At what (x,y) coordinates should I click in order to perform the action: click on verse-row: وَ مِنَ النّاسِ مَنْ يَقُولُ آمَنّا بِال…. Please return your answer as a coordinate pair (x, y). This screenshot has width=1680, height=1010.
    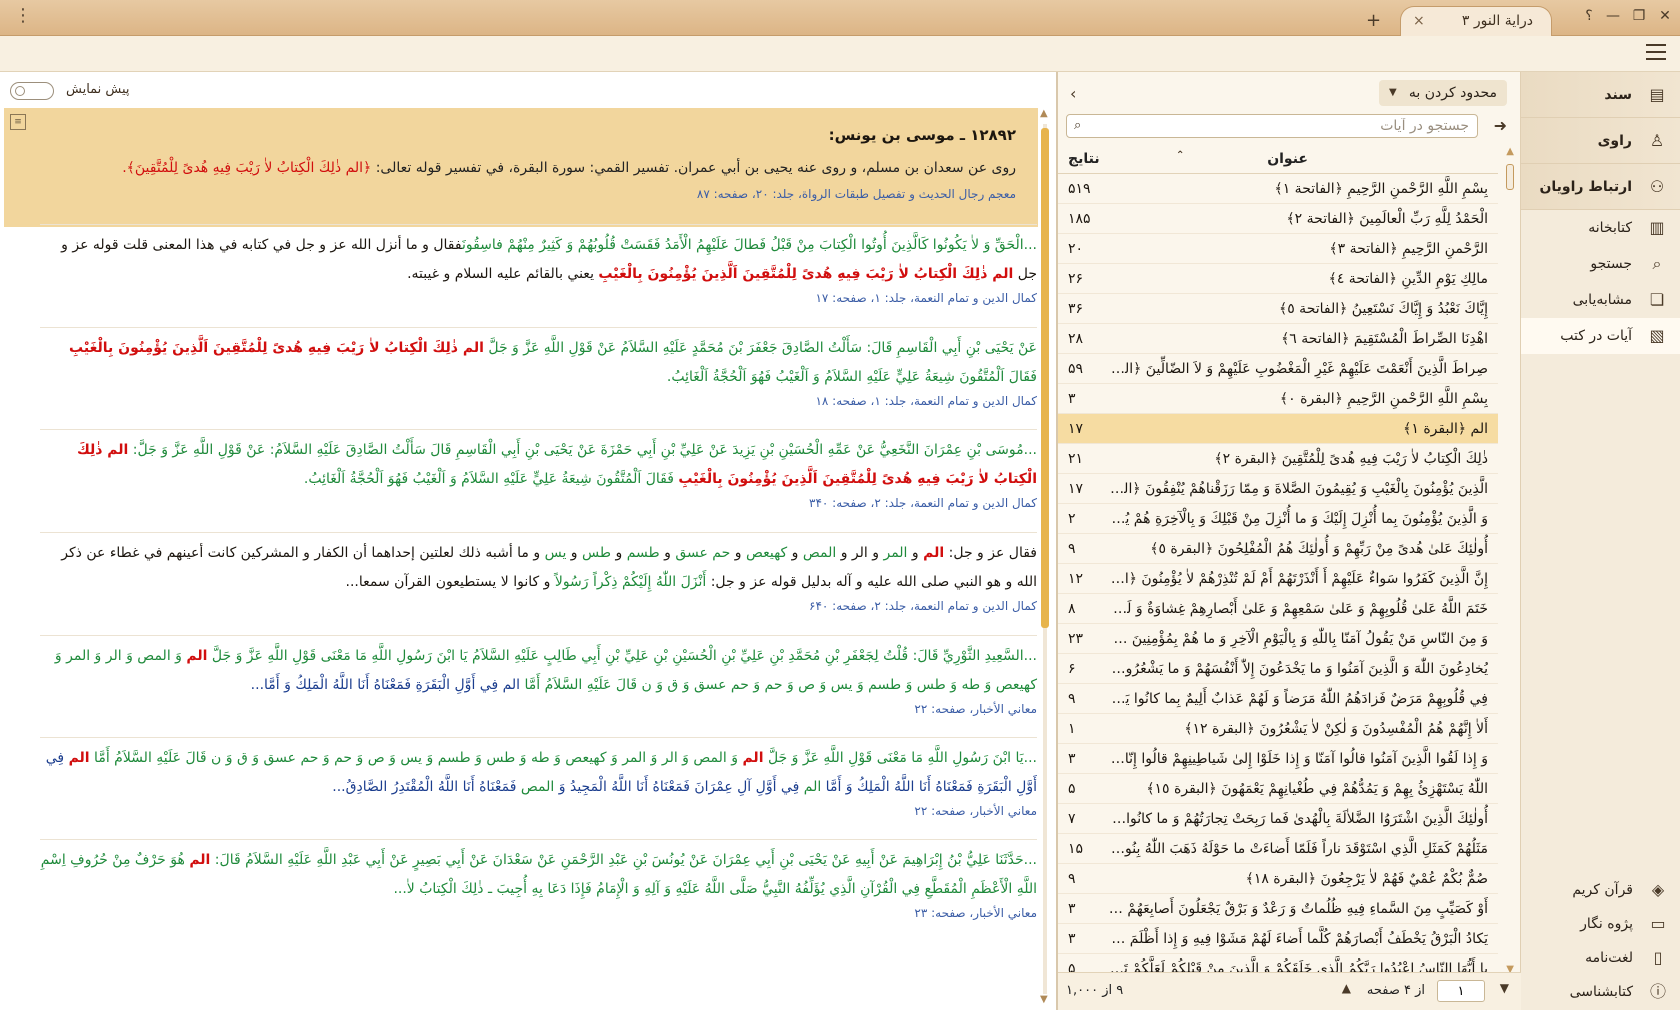
    Looking at the image, I should click on (1278, 639).